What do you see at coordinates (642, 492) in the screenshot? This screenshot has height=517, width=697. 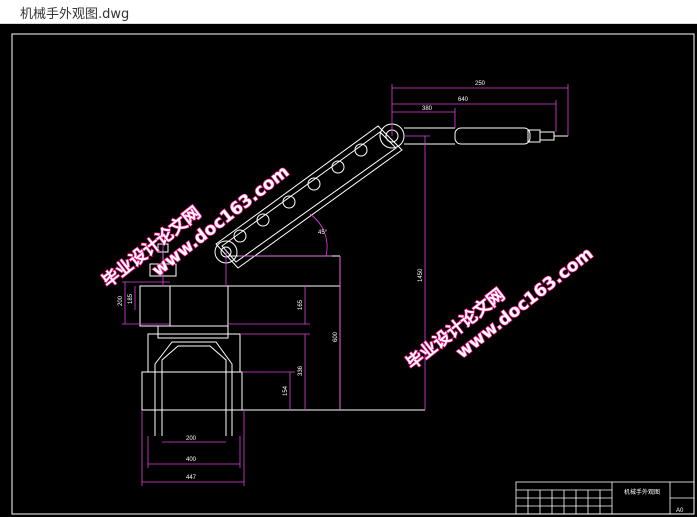 I see `title-block-name: 机械手外观图` at bounding box center [642, 492].